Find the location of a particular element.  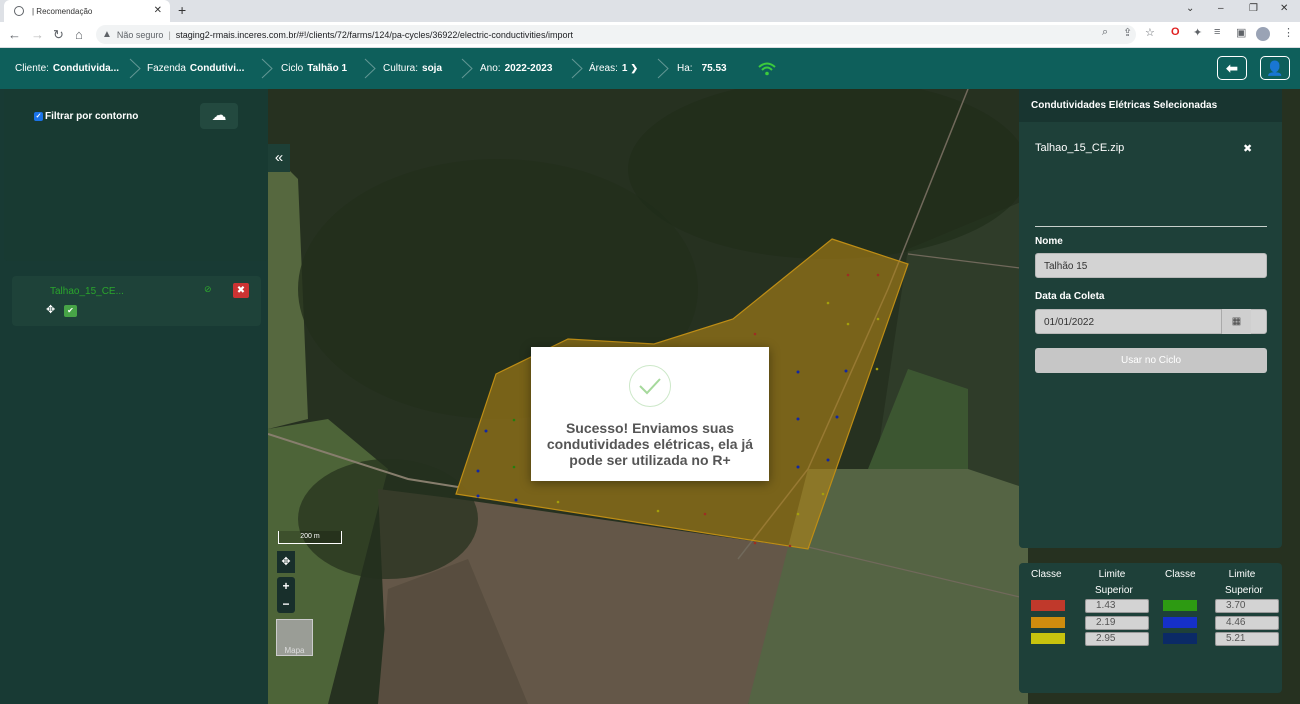

cliente-label: Cliente: is located at coordinates (32, 68).